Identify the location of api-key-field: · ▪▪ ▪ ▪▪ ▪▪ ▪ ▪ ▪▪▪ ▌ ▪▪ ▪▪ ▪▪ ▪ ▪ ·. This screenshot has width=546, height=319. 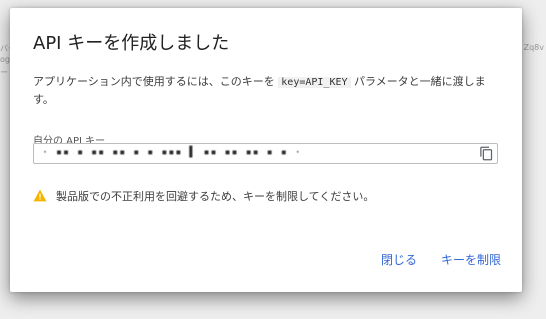
(265, 153).